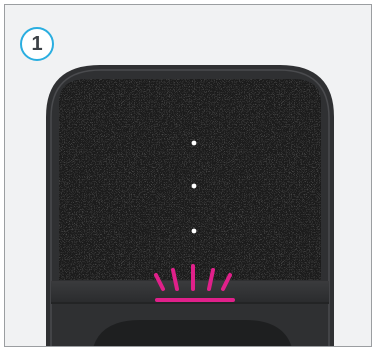 The height and width of the screenshot is (352, 377). I want to click on step-number-badge: 1, so click(37, 44).